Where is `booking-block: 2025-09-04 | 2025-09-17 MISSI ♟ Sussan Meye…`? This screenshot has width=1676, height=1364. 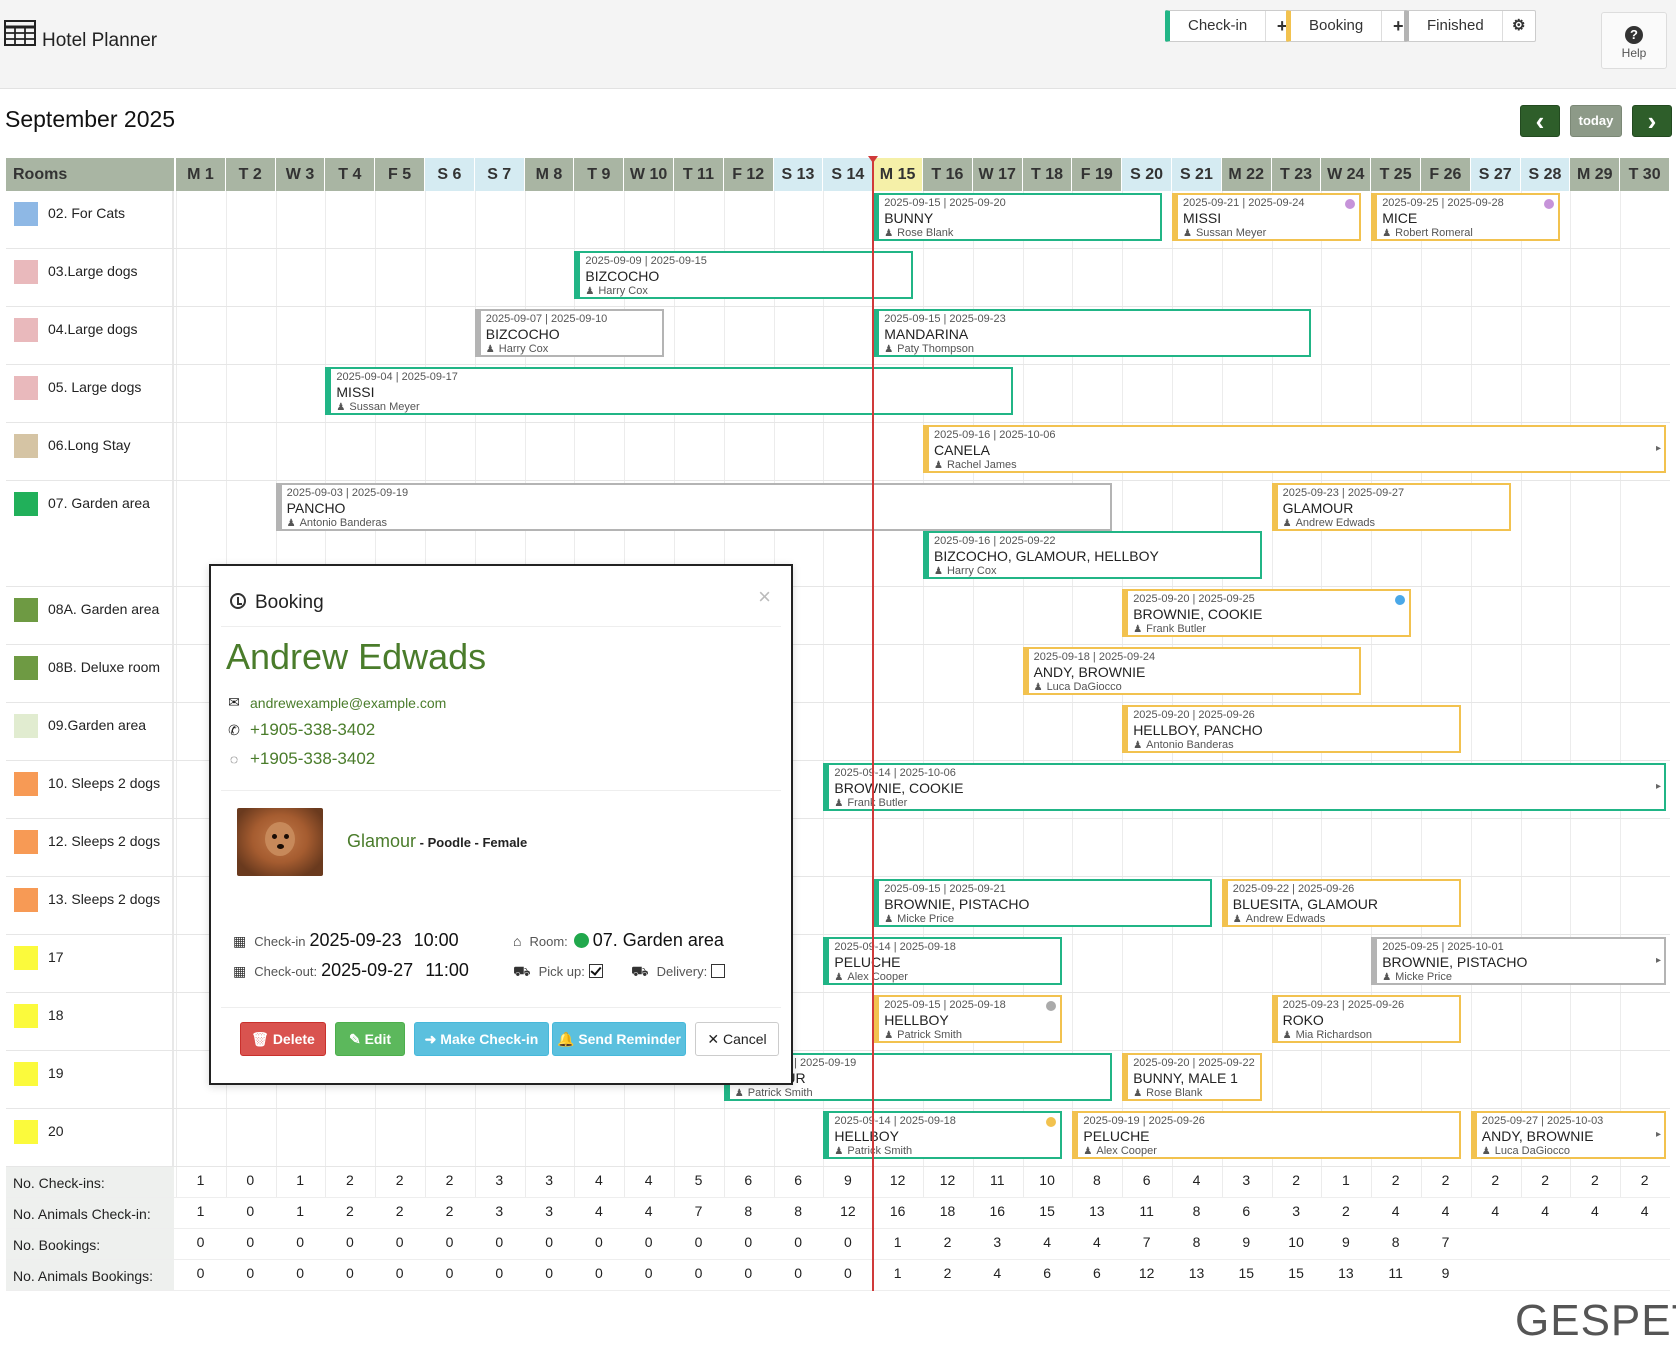
booking-block: 2025-09-04 | 2025-09-17 MISSI ♟ Sussan Meye… is located at coordinates (669, 391).